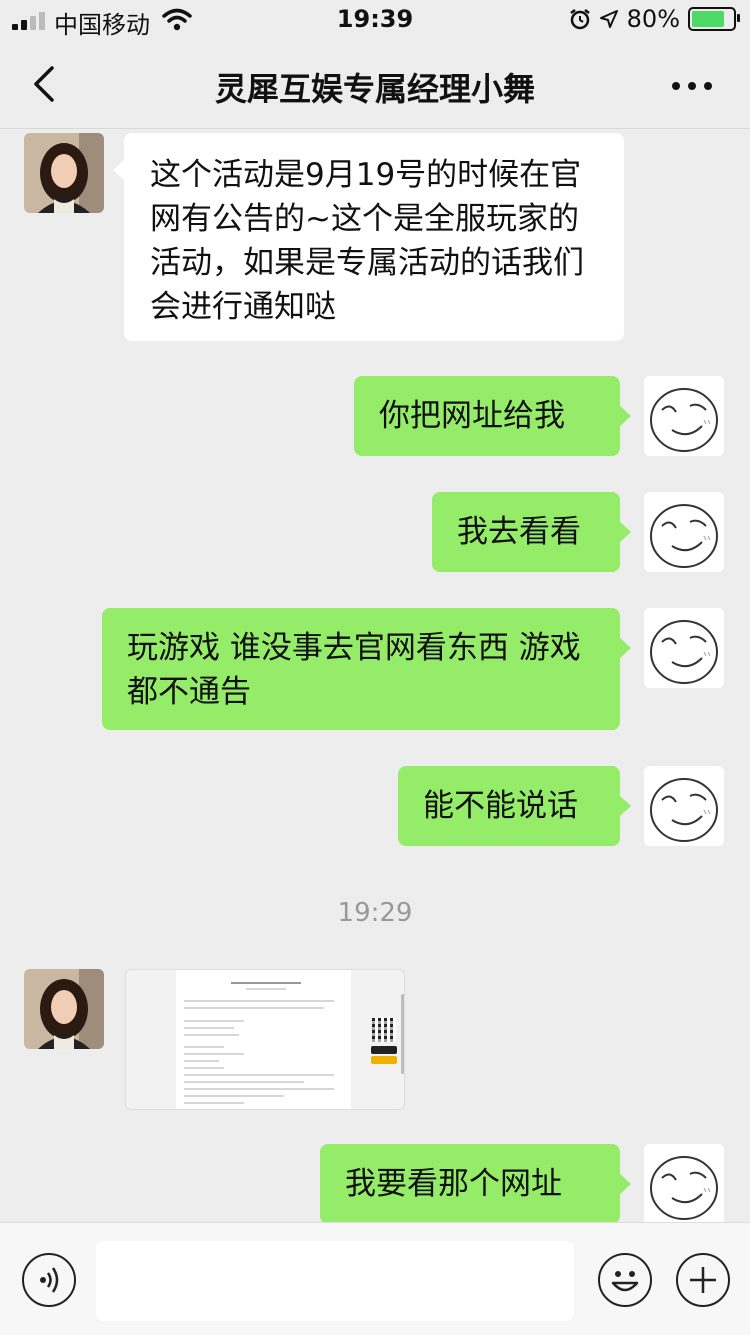 The height and width of the screenshot is (1335, 750). What do you see at coordinates (519, 532) in the screenshot?
I see `message-text: 我去看看` at bounding box center [519, 532].